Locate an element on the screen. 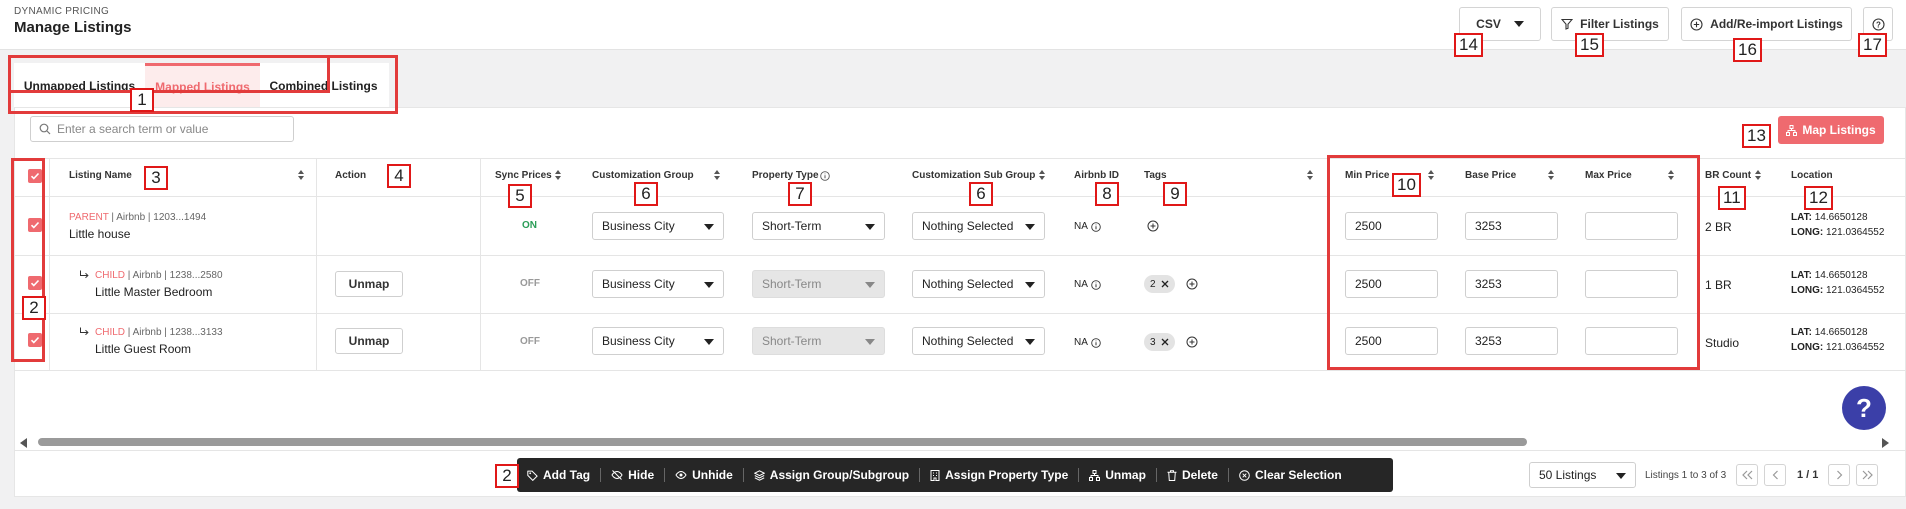 This screenshot has width=1906, height=509. listing-meta: CHILD | Airbnb | 1238...2580 is located at coordinates (159, 275).